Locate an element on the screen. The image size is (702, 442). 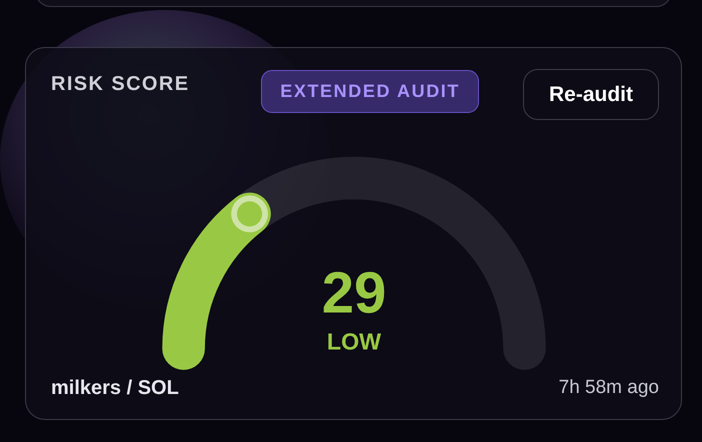
audit-badge: EXTENDED AUDIT is located at coordinates (370, 91).